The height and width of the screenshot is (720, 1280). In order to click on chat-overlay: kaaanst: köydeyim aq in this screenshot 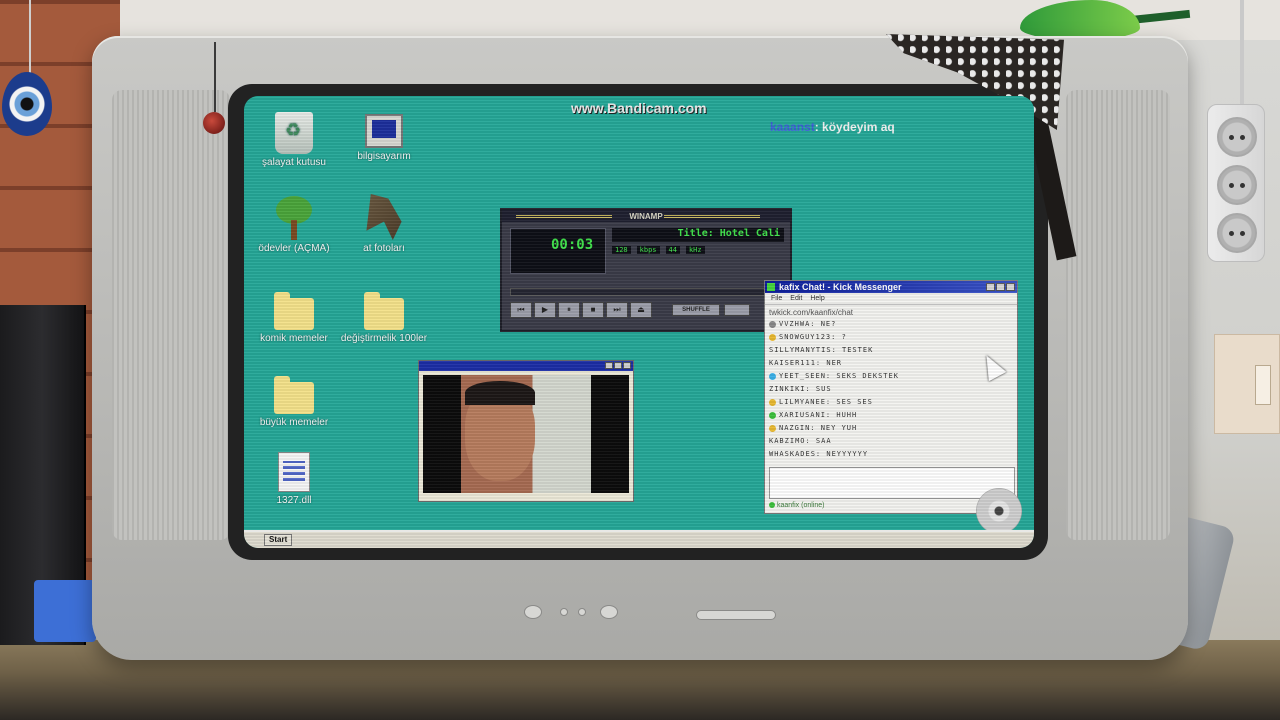, I will do `click(832, 127)`.